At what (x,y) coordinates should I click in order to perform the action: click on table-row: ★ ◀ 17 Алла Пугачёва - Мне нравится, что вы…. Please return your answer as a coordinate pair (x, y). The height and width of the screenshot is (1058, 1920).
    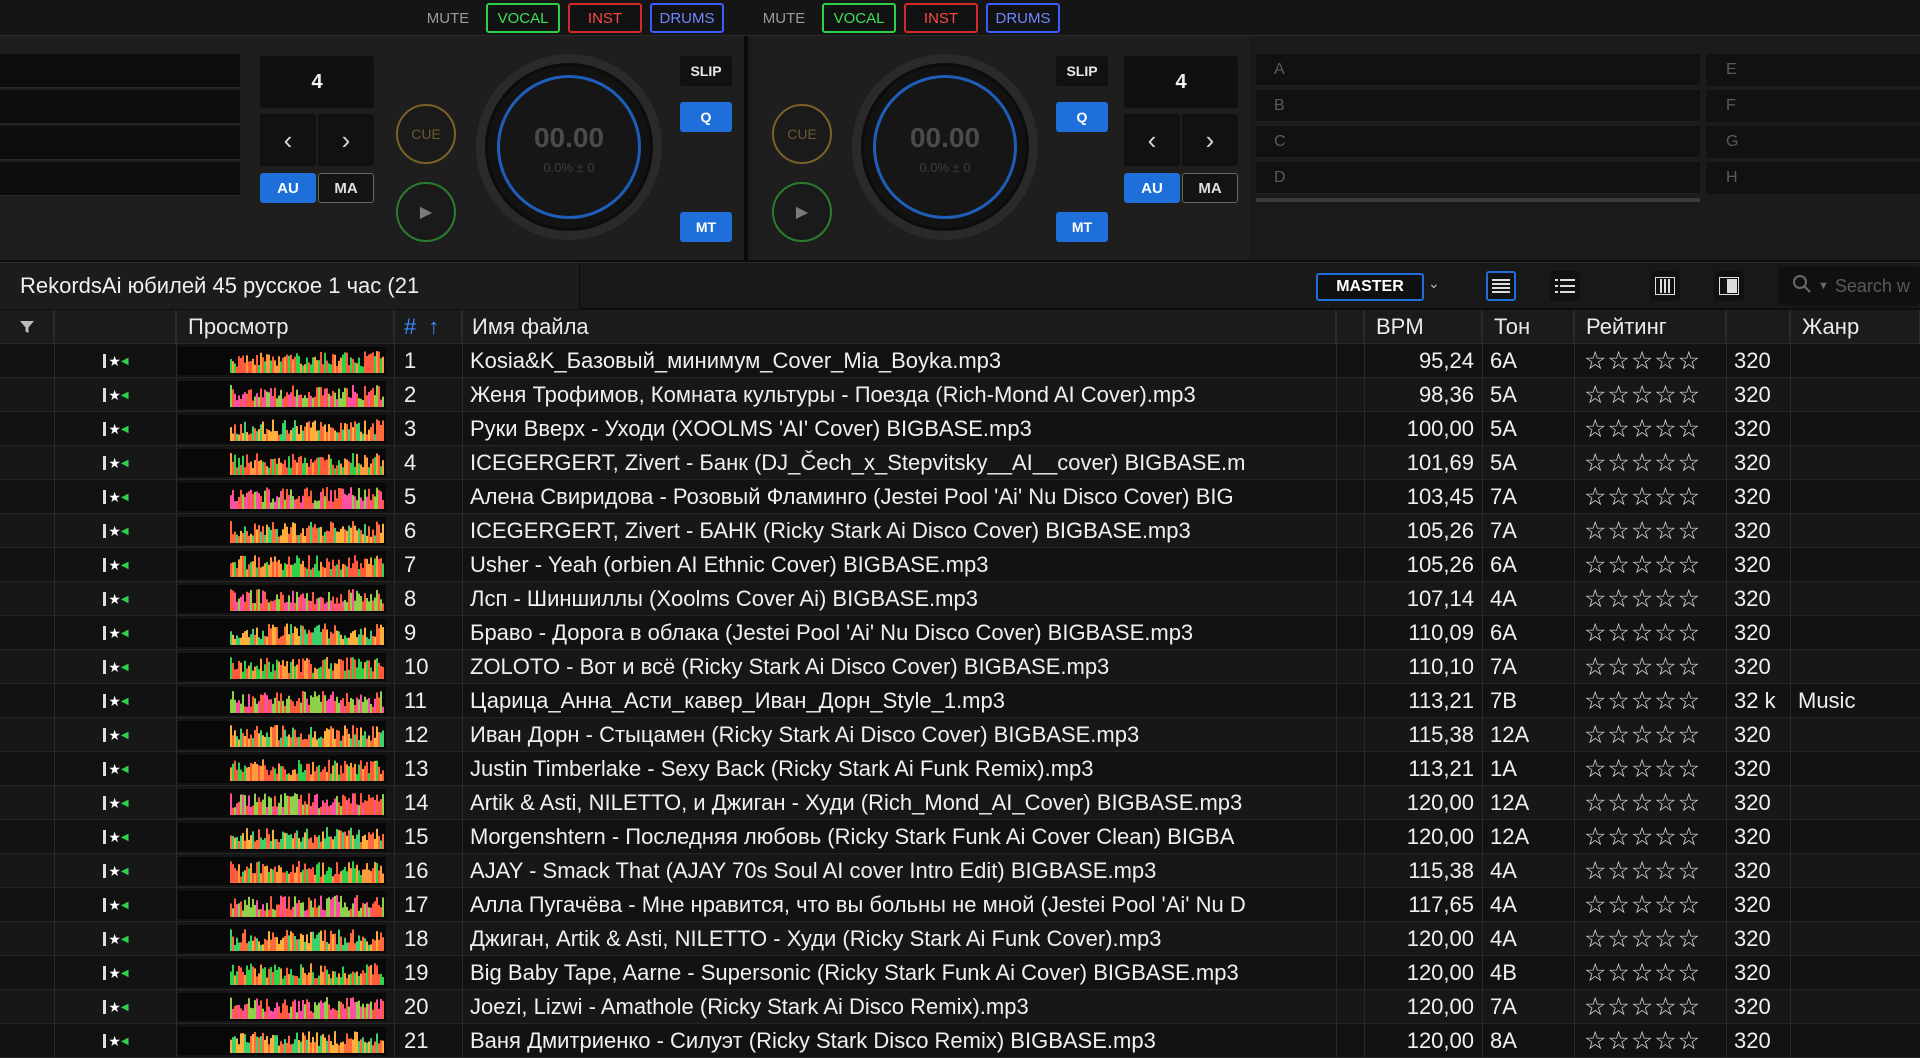
    Looking at the image, I should click on (960, 905).